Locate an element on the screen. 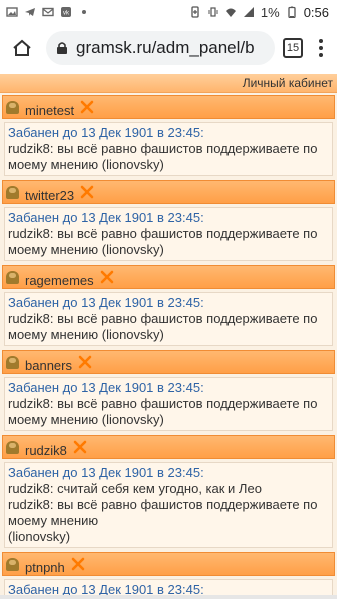  username: ragememes is located at coordinates (59, 280).